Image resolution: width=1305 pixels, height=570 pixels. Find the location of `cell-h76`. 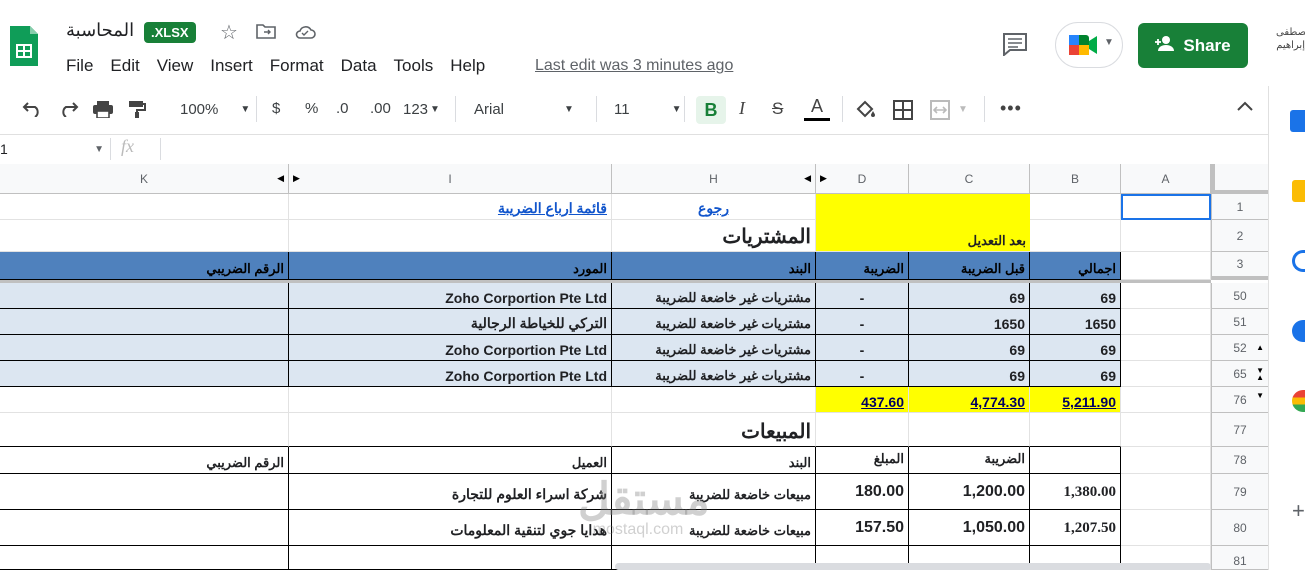

cell-h76 is located at coordinates (714, 400).